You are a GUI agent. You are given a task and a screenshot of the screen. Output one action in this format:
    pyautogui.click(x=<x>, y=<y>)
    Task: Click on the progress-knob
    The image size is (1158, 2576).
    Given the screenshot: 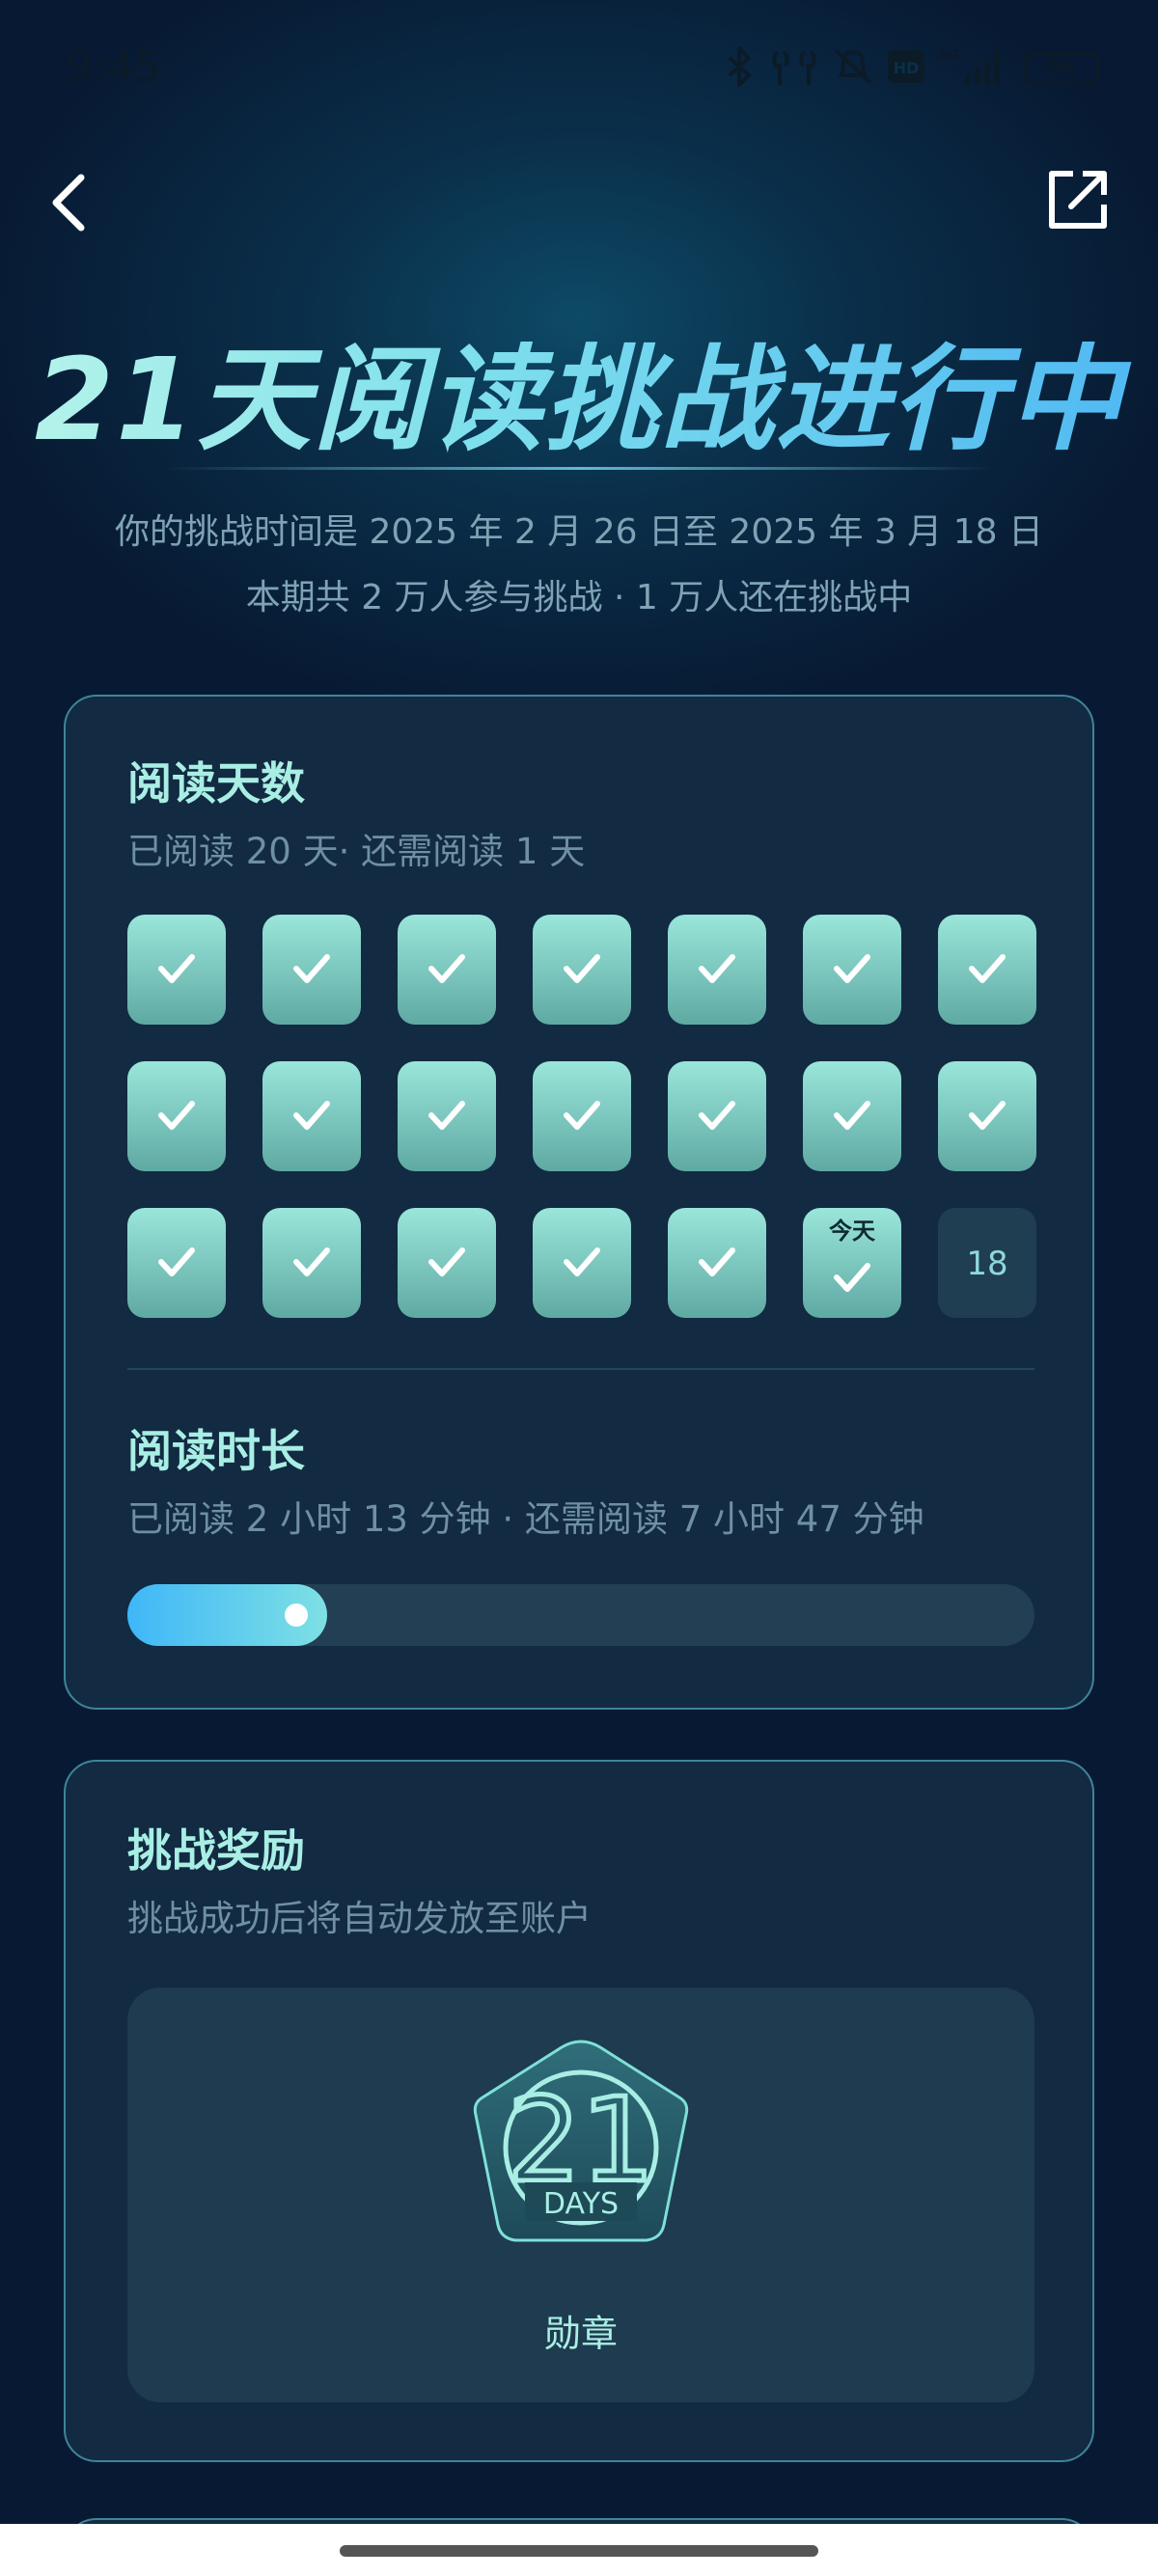 What is the action you would take?
    pyautogui.click(x=296, y=1615)
    